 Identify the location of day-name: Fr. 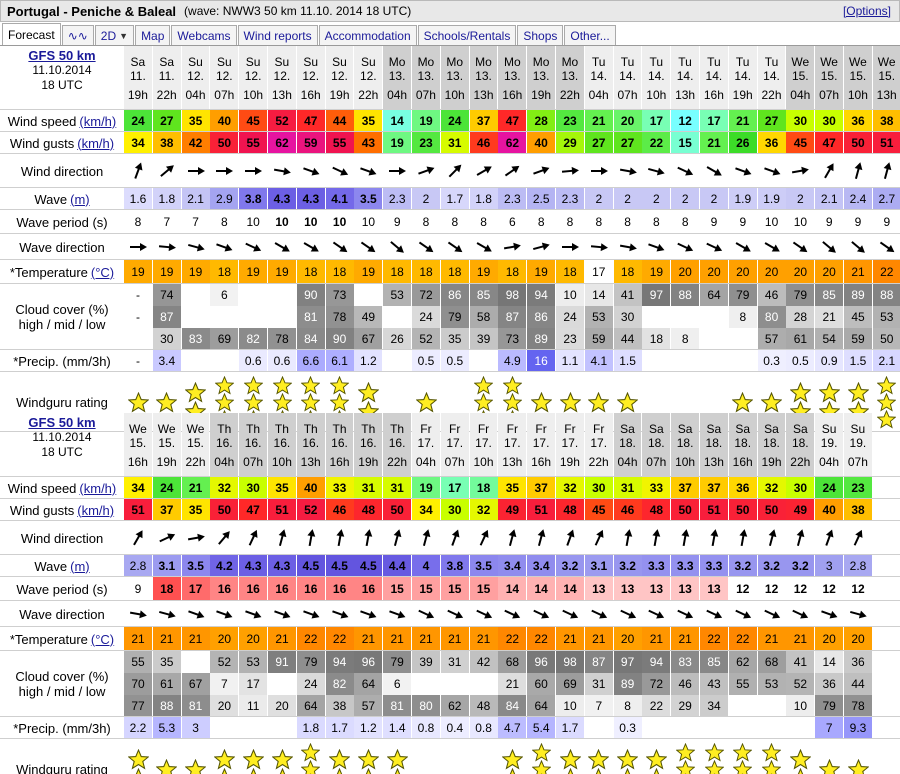
(599, 428).